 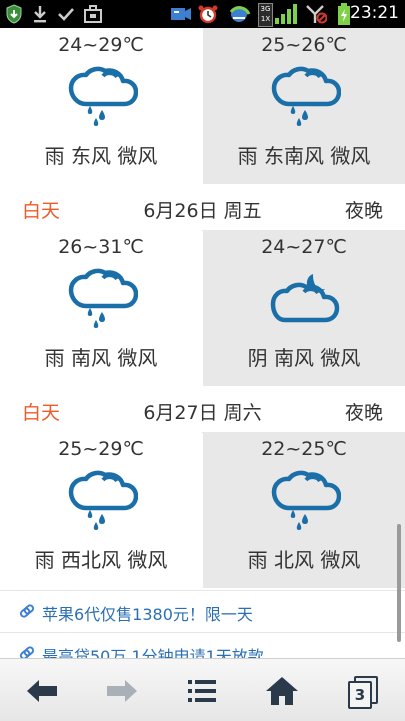 What do you see at coordinates (278, 15) in the screenshot?
I see `signal-icon: 3G 1X` at bounding box center [278, 15].